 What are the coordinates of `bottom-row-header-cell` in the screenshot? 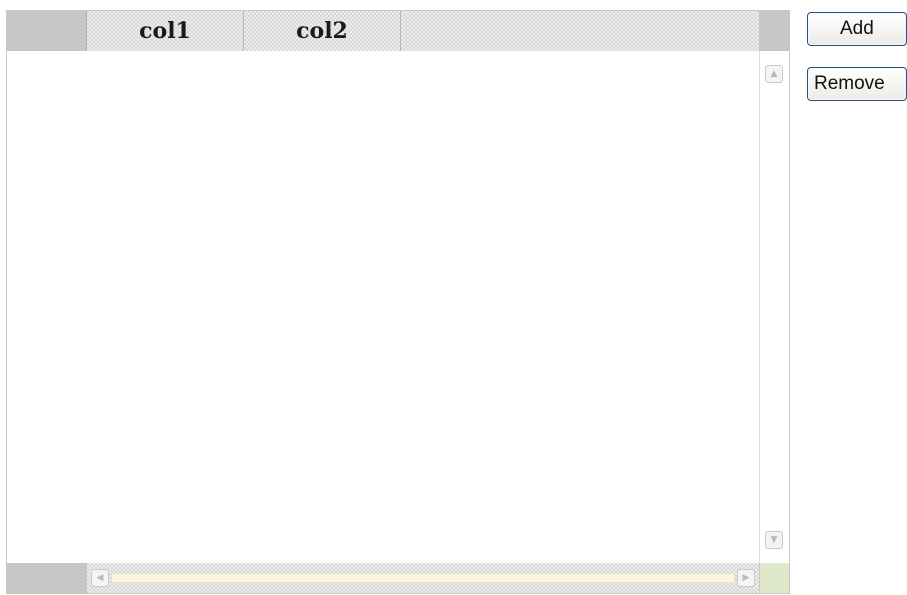 It's located at (47, 578).